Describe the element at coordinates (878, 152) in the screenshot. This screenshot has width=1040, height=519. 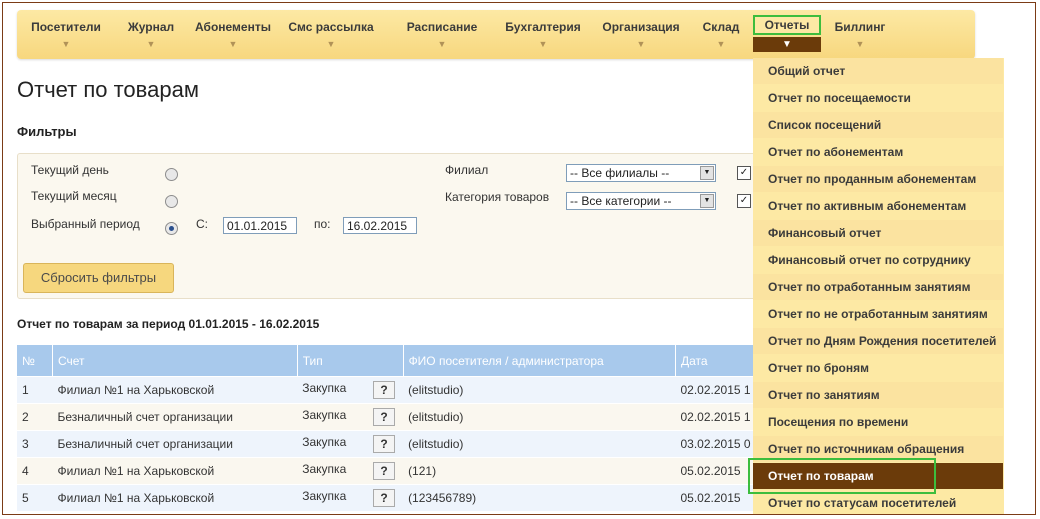
I see `menu-item-subscriptions-report: Отчет по абонементам` at that location.